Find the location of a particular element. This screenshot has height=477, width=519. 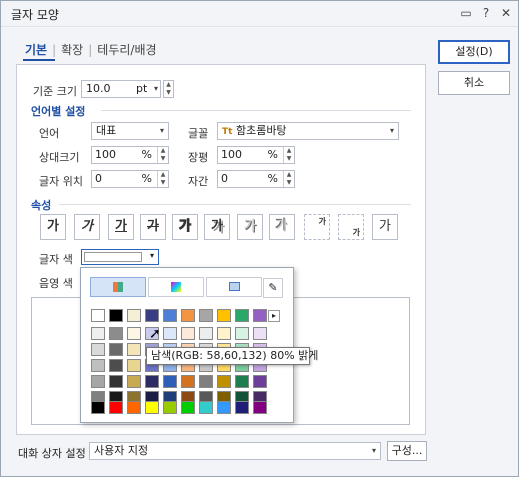

emboss-button: 가 is located at coordinates (250, 227).